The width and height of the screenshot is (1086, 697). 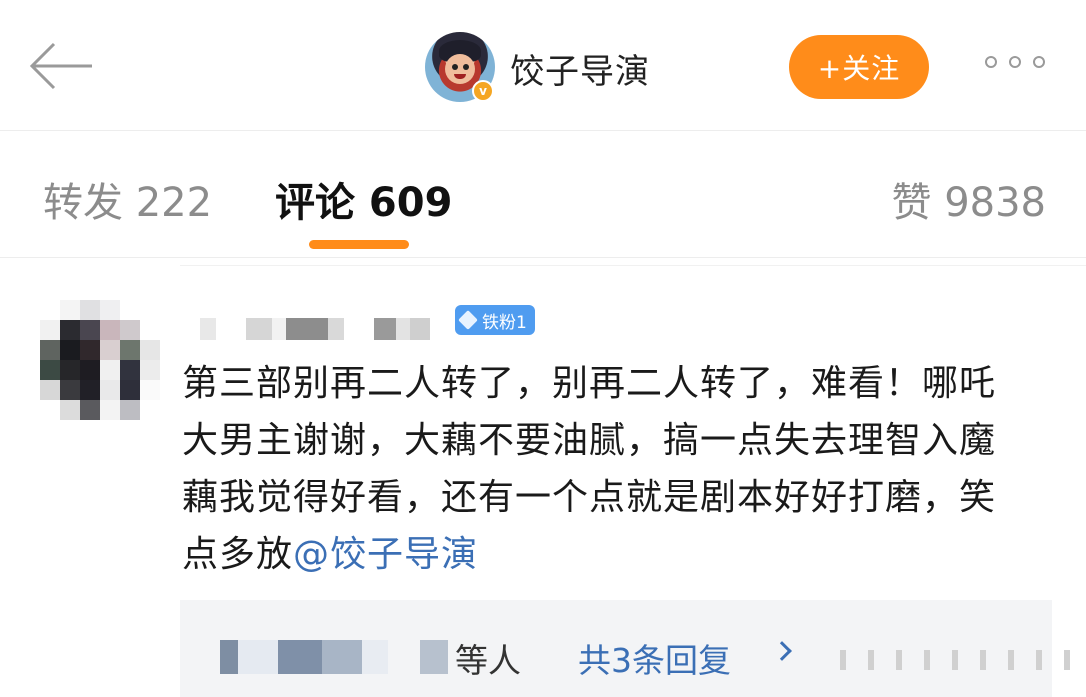 What do you see at coordinates (654, 658) in the screenshot?
I see `view-replies-link: 共3条回复` at bounding box center [654, 658].